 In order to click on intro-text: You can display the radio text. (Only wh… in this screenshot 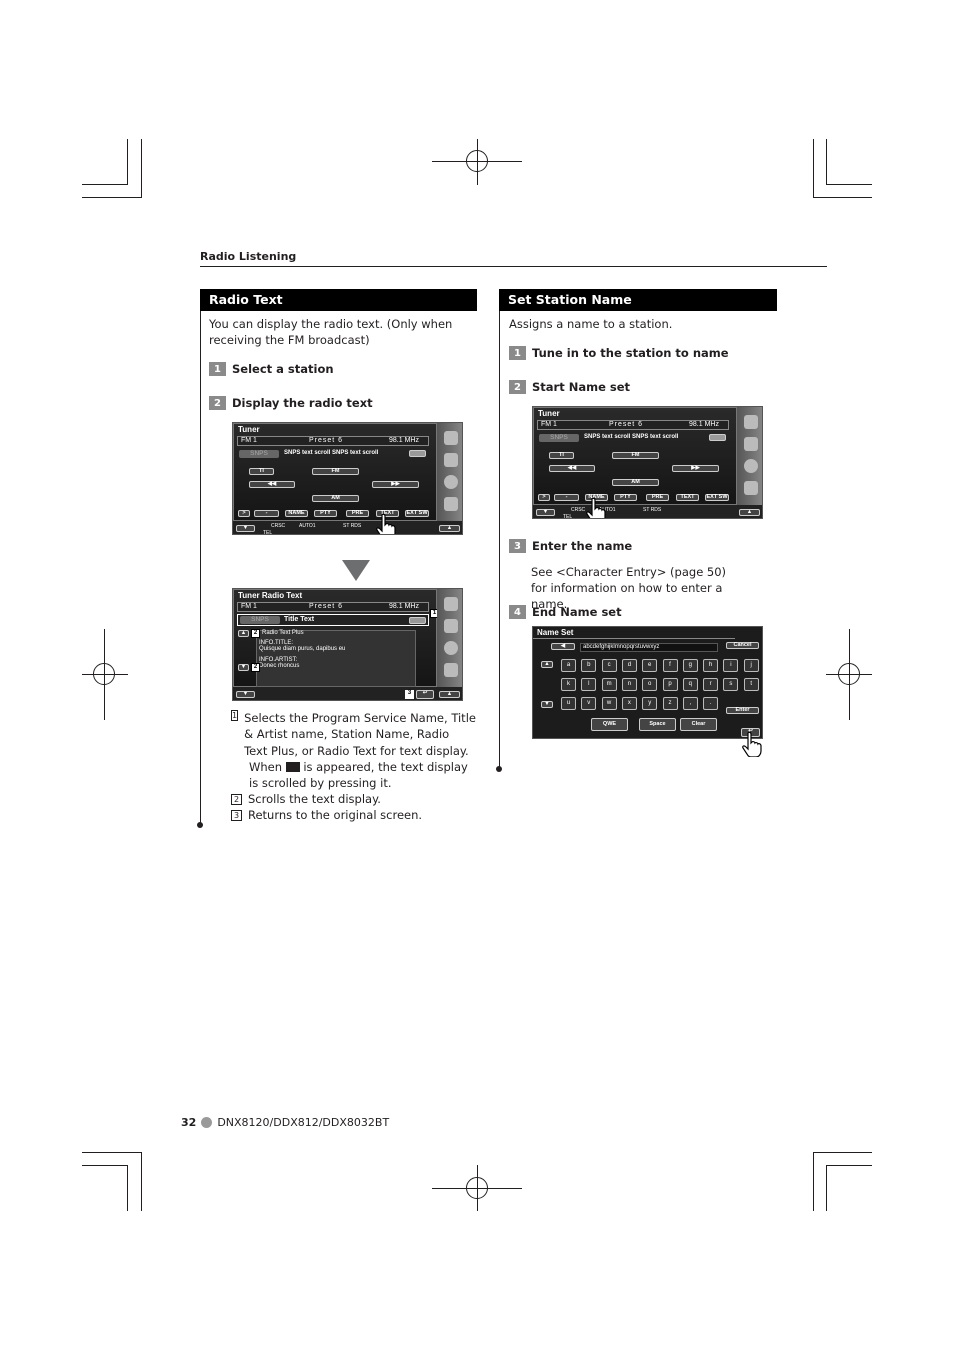, I will do `click(331, 332)`.